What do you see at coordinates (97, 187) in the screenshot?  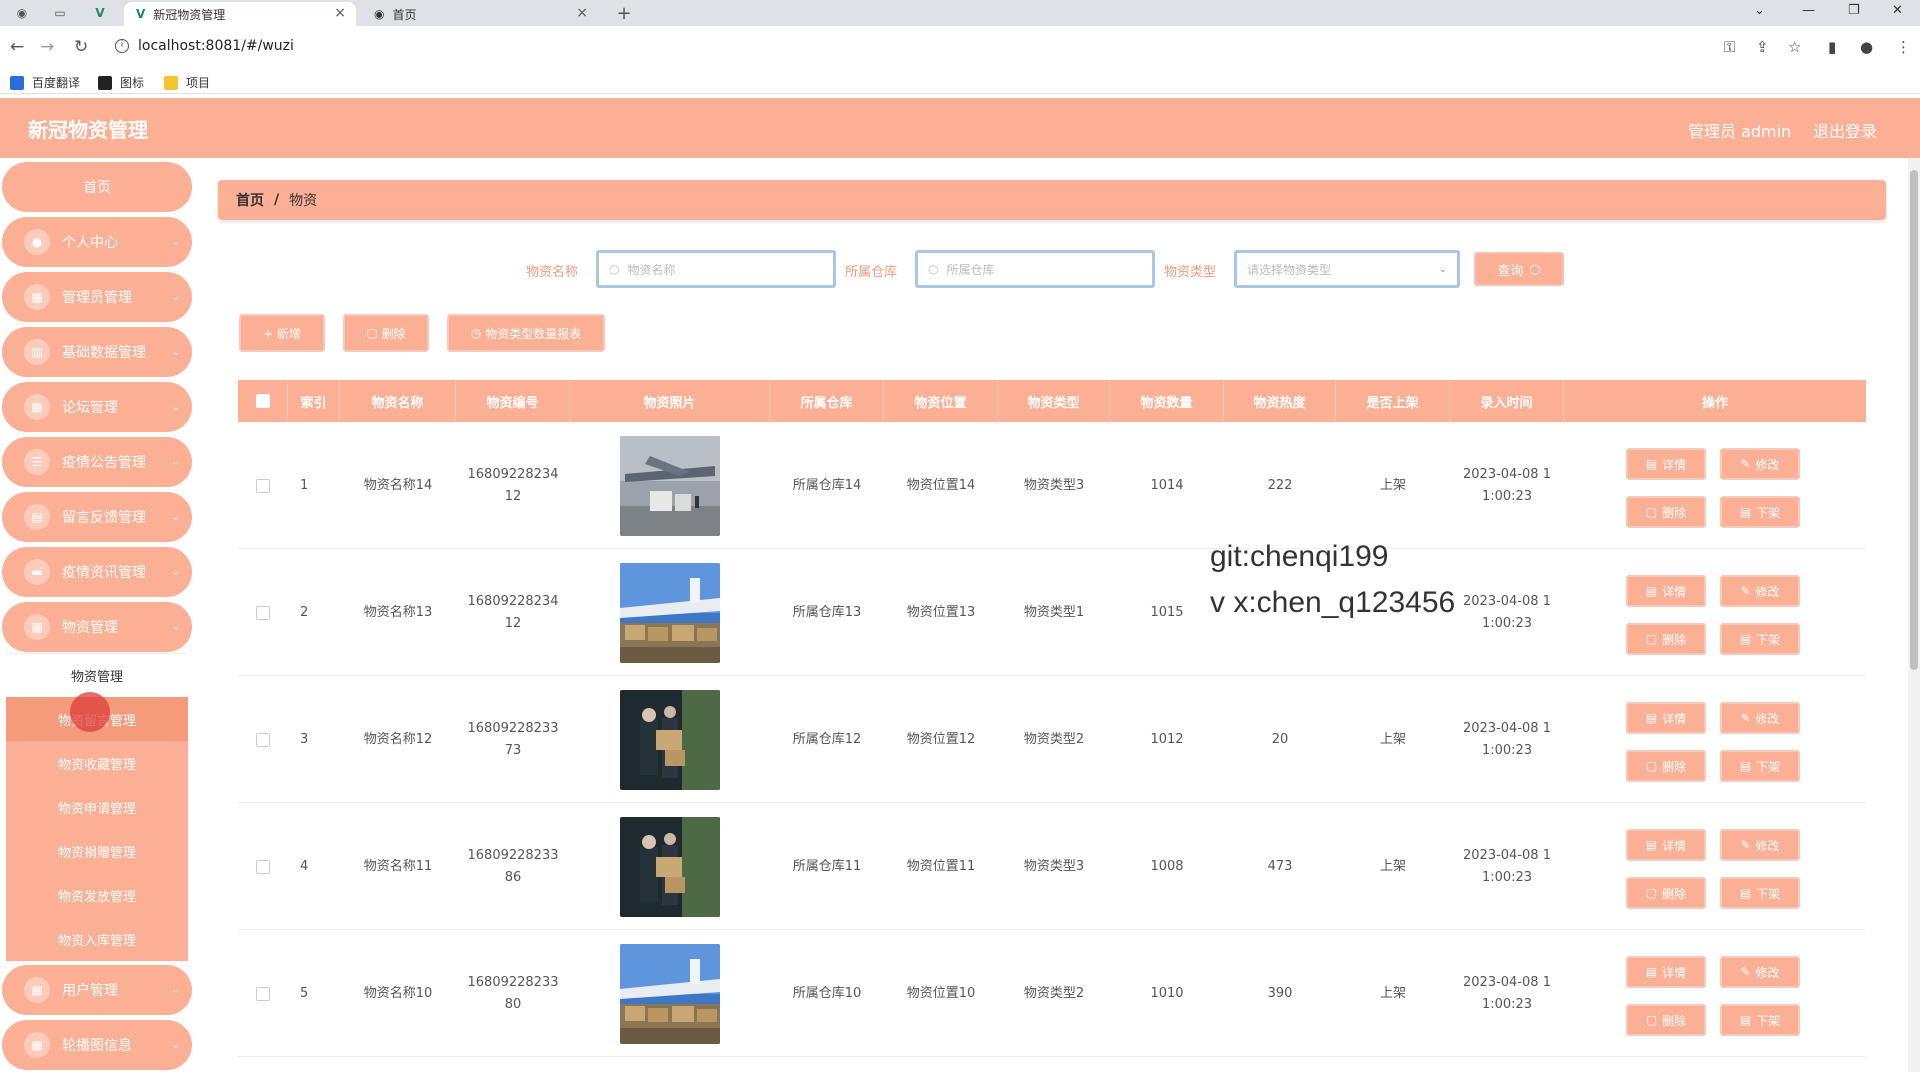 I see `sidebar-item-home: 首页` at bounding box center [97, 187].